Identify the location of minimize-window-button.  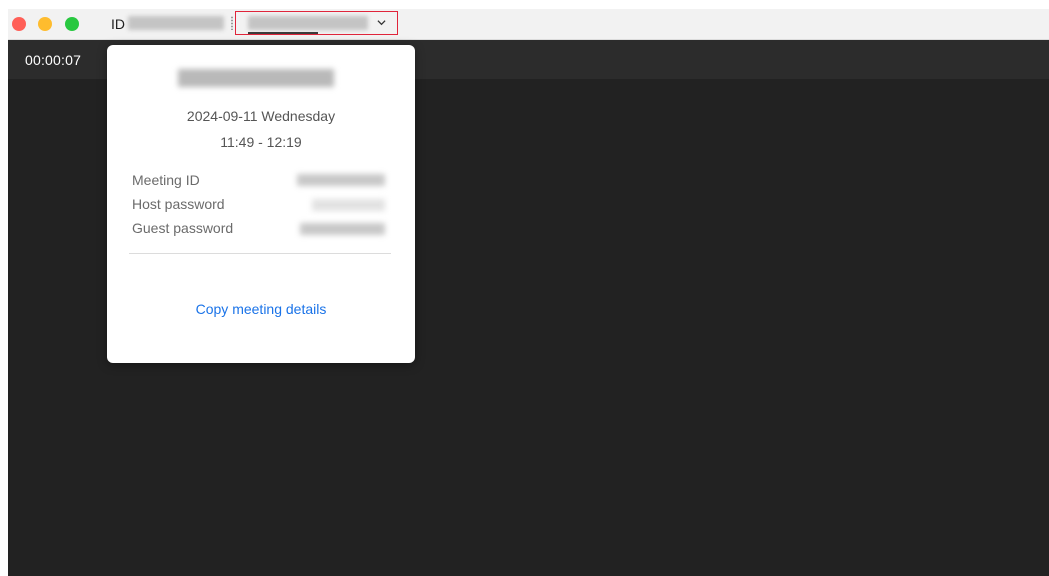
(45, 24).